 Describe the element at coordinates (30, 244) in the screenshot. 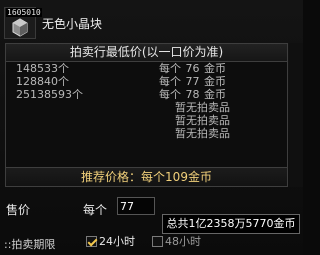

I see `auction-period-label: ::拍卖期限` at that location.